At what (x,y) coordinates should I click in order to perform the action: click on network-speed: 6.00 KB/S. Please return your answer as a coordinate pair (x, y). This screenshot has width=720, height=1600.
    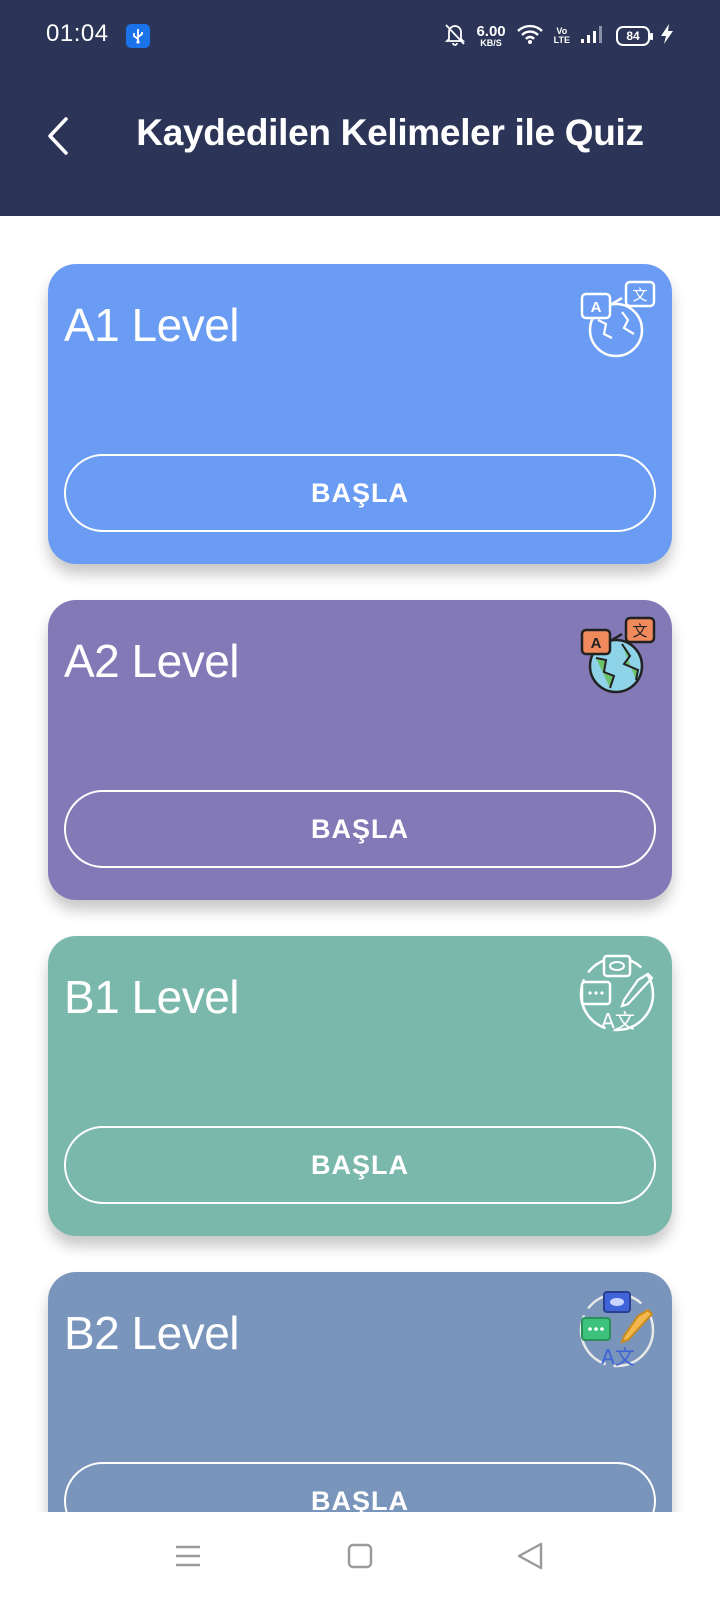
    Looking at the image, I should click on (490, 36).